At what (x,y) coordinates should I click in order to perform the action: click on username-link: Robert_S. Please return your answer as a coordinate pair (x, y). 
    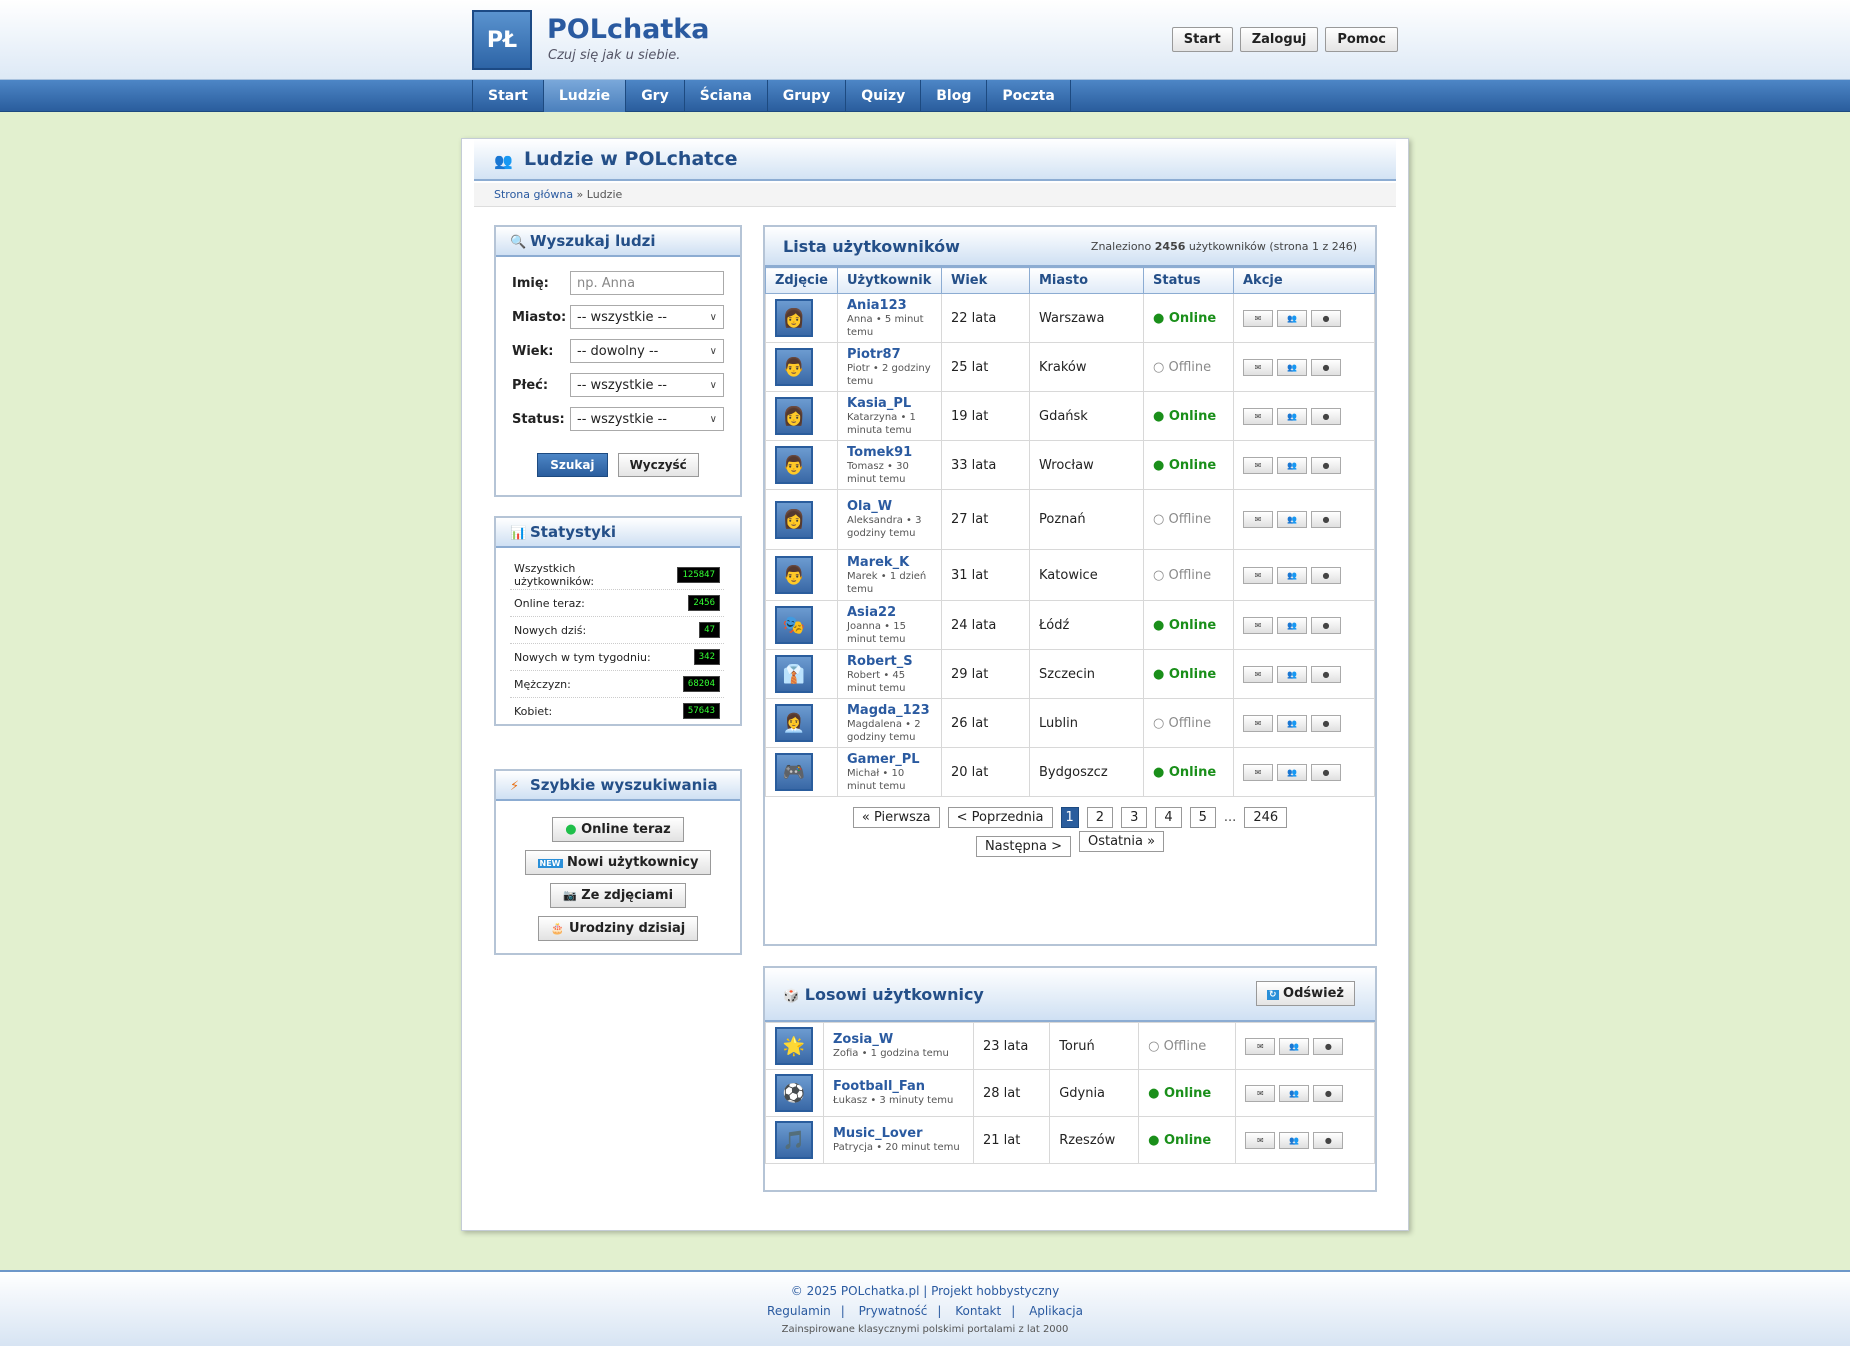
    Looking at the image, I should click on (889, 661).